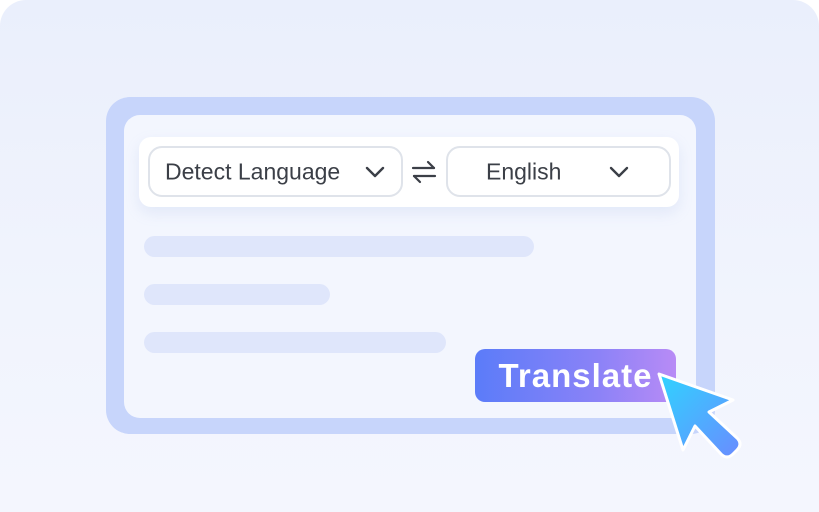 The image size is (819, 512). What do you see at coordinates (699, 415) in the screenshot?
I see `pointer-cursor-icon` at bounding box center [699, 415].